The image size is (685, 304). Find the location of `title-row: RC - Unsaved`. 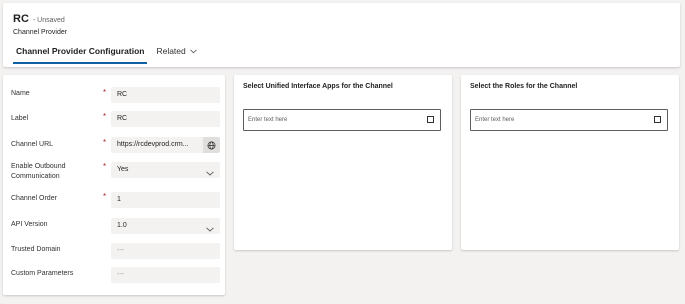

title-row: RC - Unsaved is located at coordinates (39, 19).